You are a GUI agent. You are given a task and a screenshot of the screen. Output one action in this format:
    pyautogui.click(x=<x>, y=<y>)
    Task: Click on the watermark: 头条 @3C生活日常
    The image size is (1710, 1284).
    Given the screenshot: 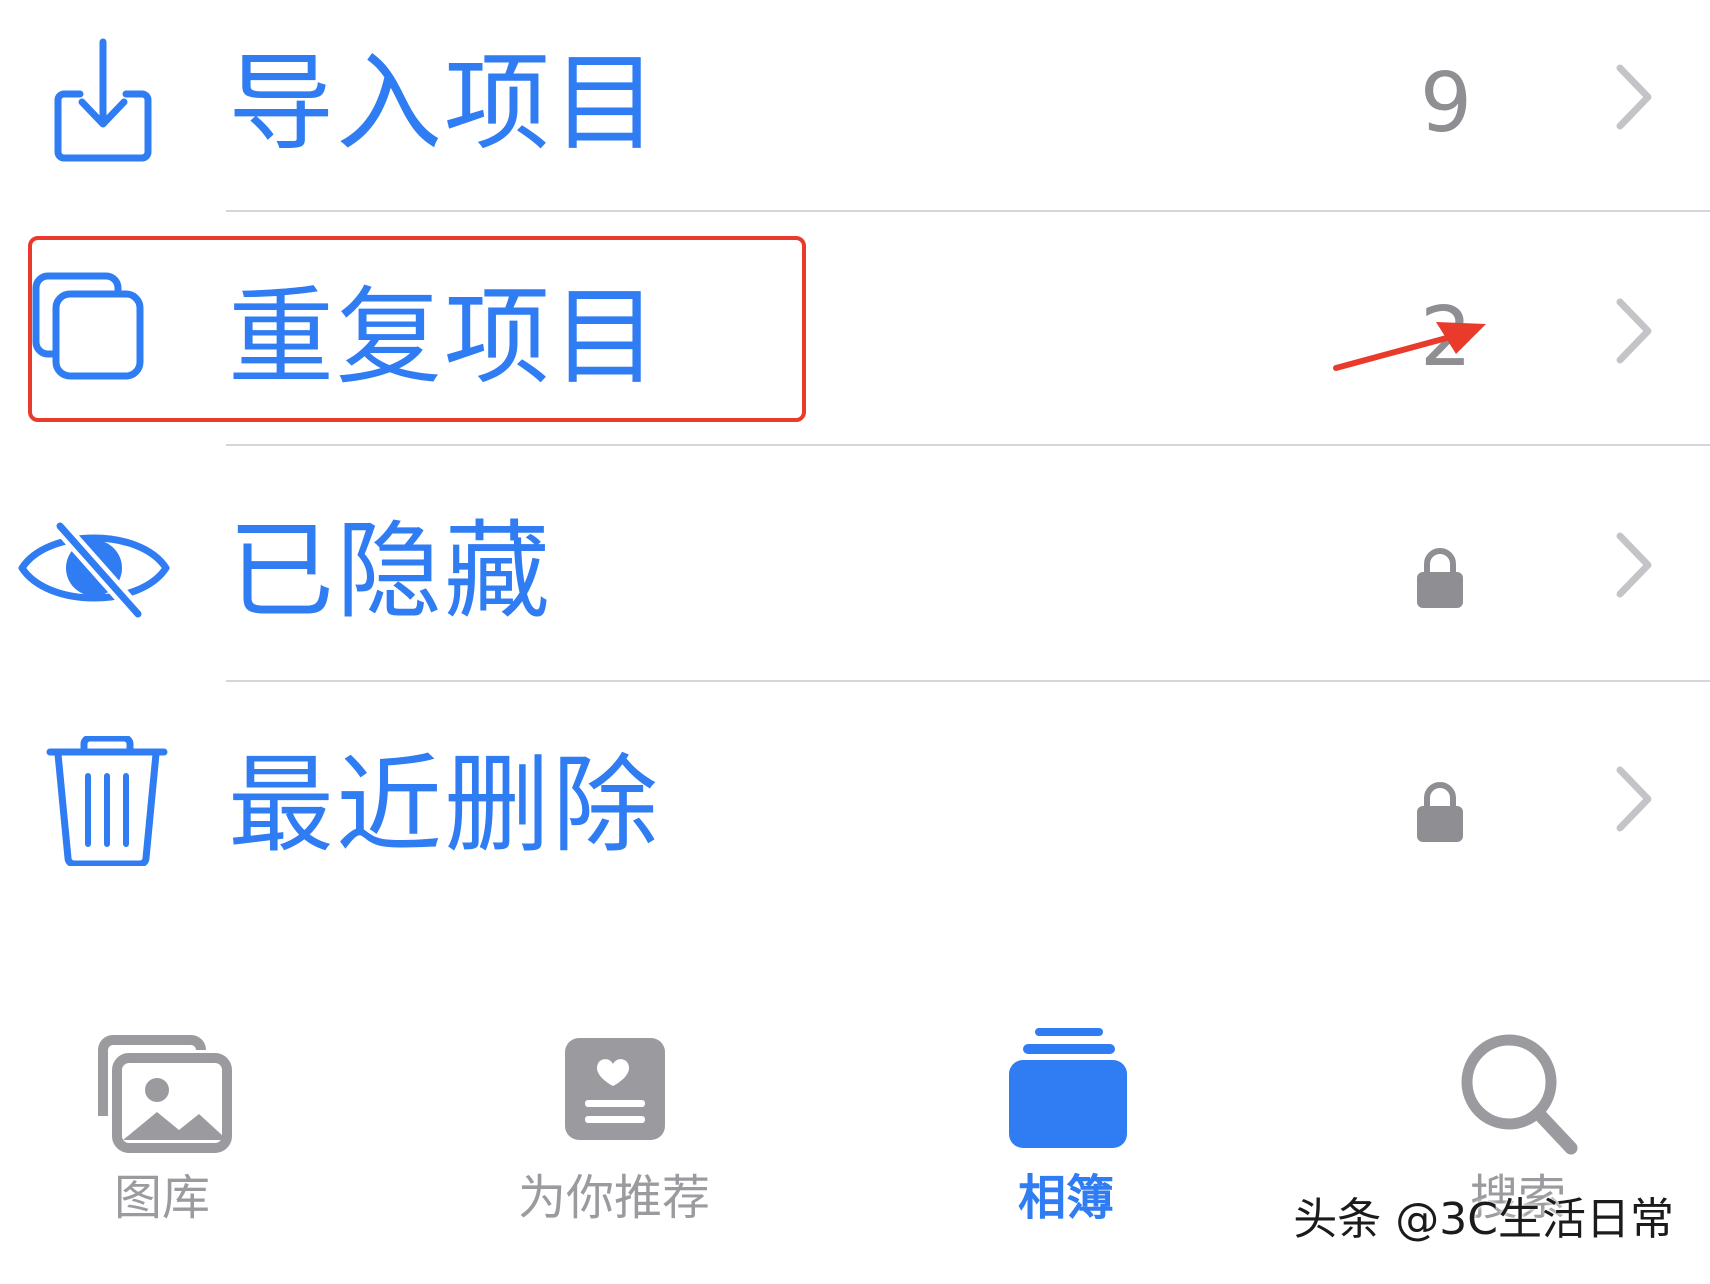 What is the action you would take?
    pyautogui.click(x=1483, y=1219)
    